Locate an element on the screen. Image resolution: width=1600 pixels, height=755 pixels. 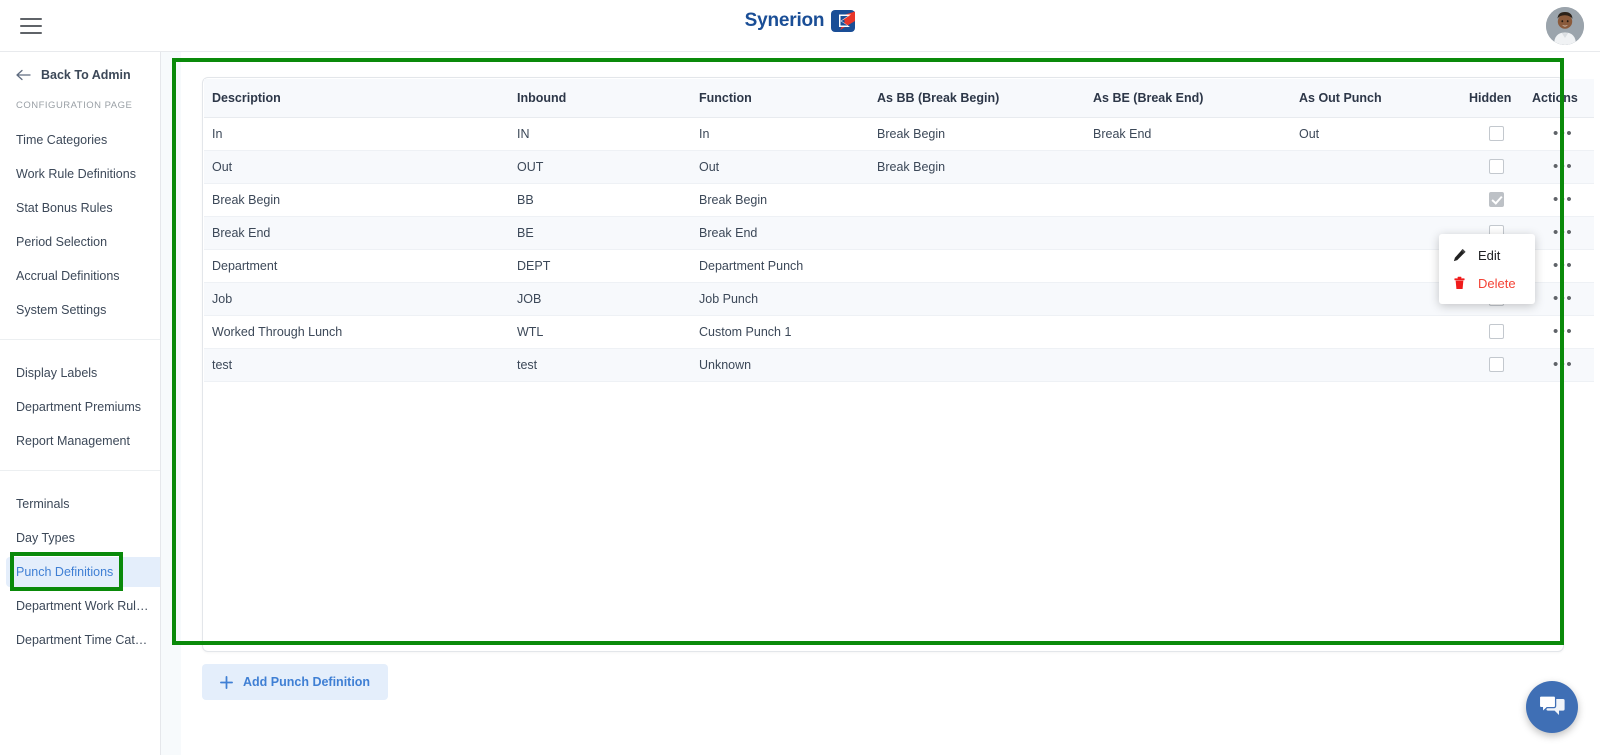
sidebar-item-display-labels: Display Labels is located at coordinates (80, 373).